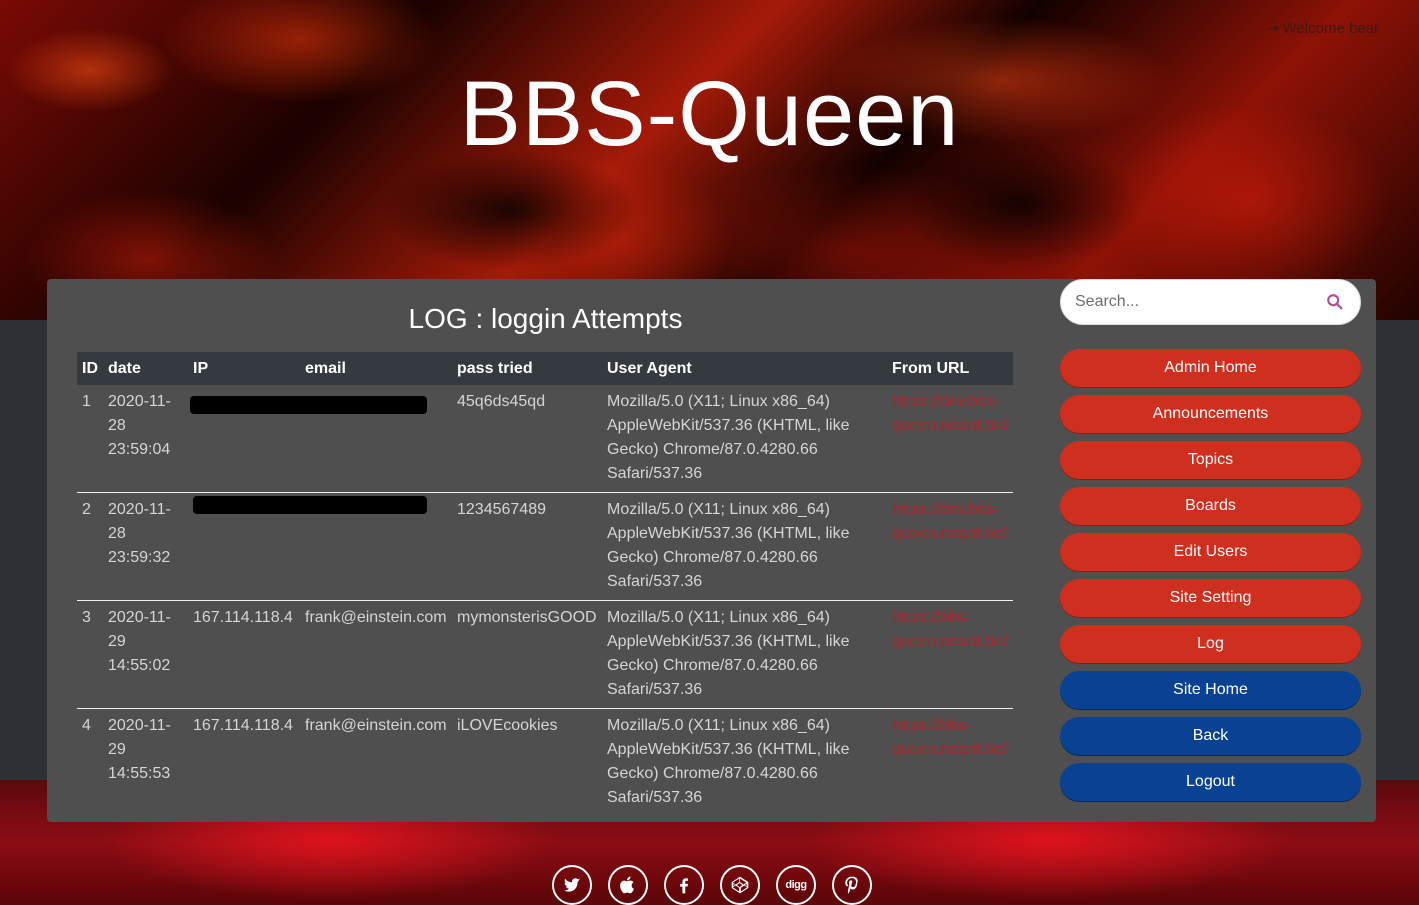 The image size is (1419, 905). What do you see at coordinates (545, 318) in the screenshot?
I see `page-title: LOG : loggin Attempts` at bounding box center [545, 318].